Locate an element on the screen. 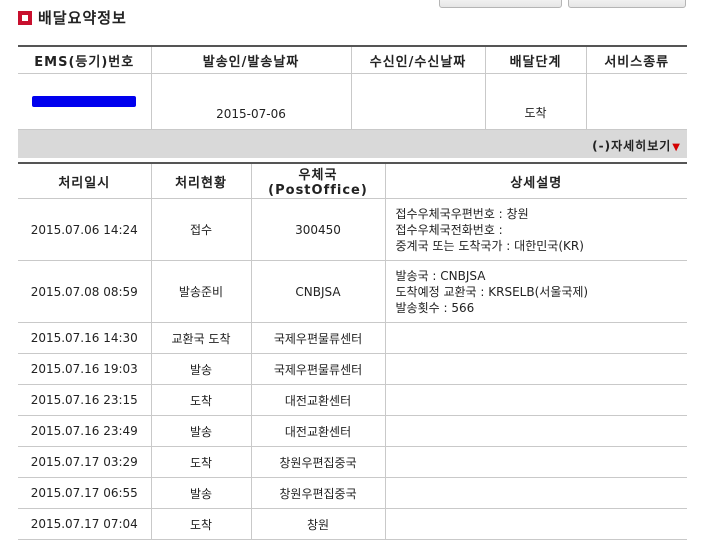  table-row: 2015.07.16 14:30 교환국 도착 국제우편물류센터 is located at coordinates (352, 338).